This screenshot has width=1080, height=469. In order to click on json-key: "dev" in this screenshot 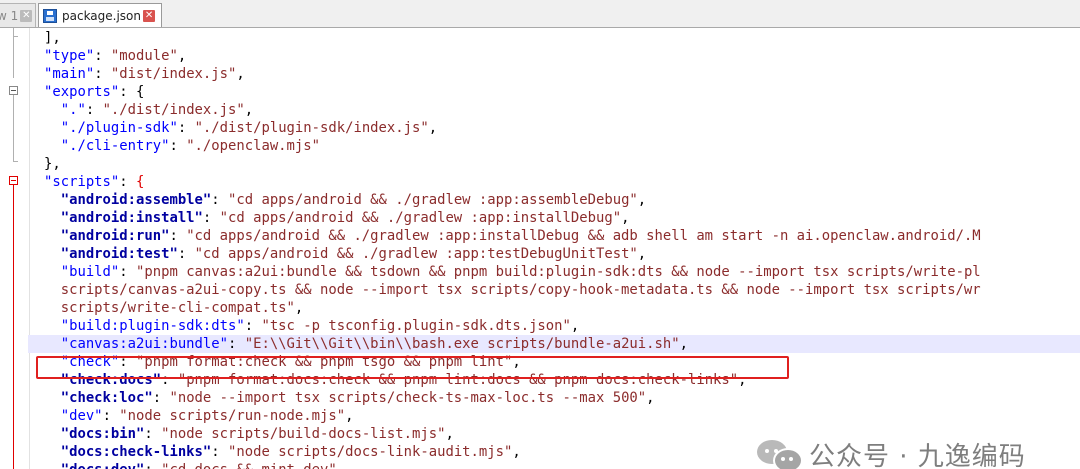, I will do `click(81, 416)`.